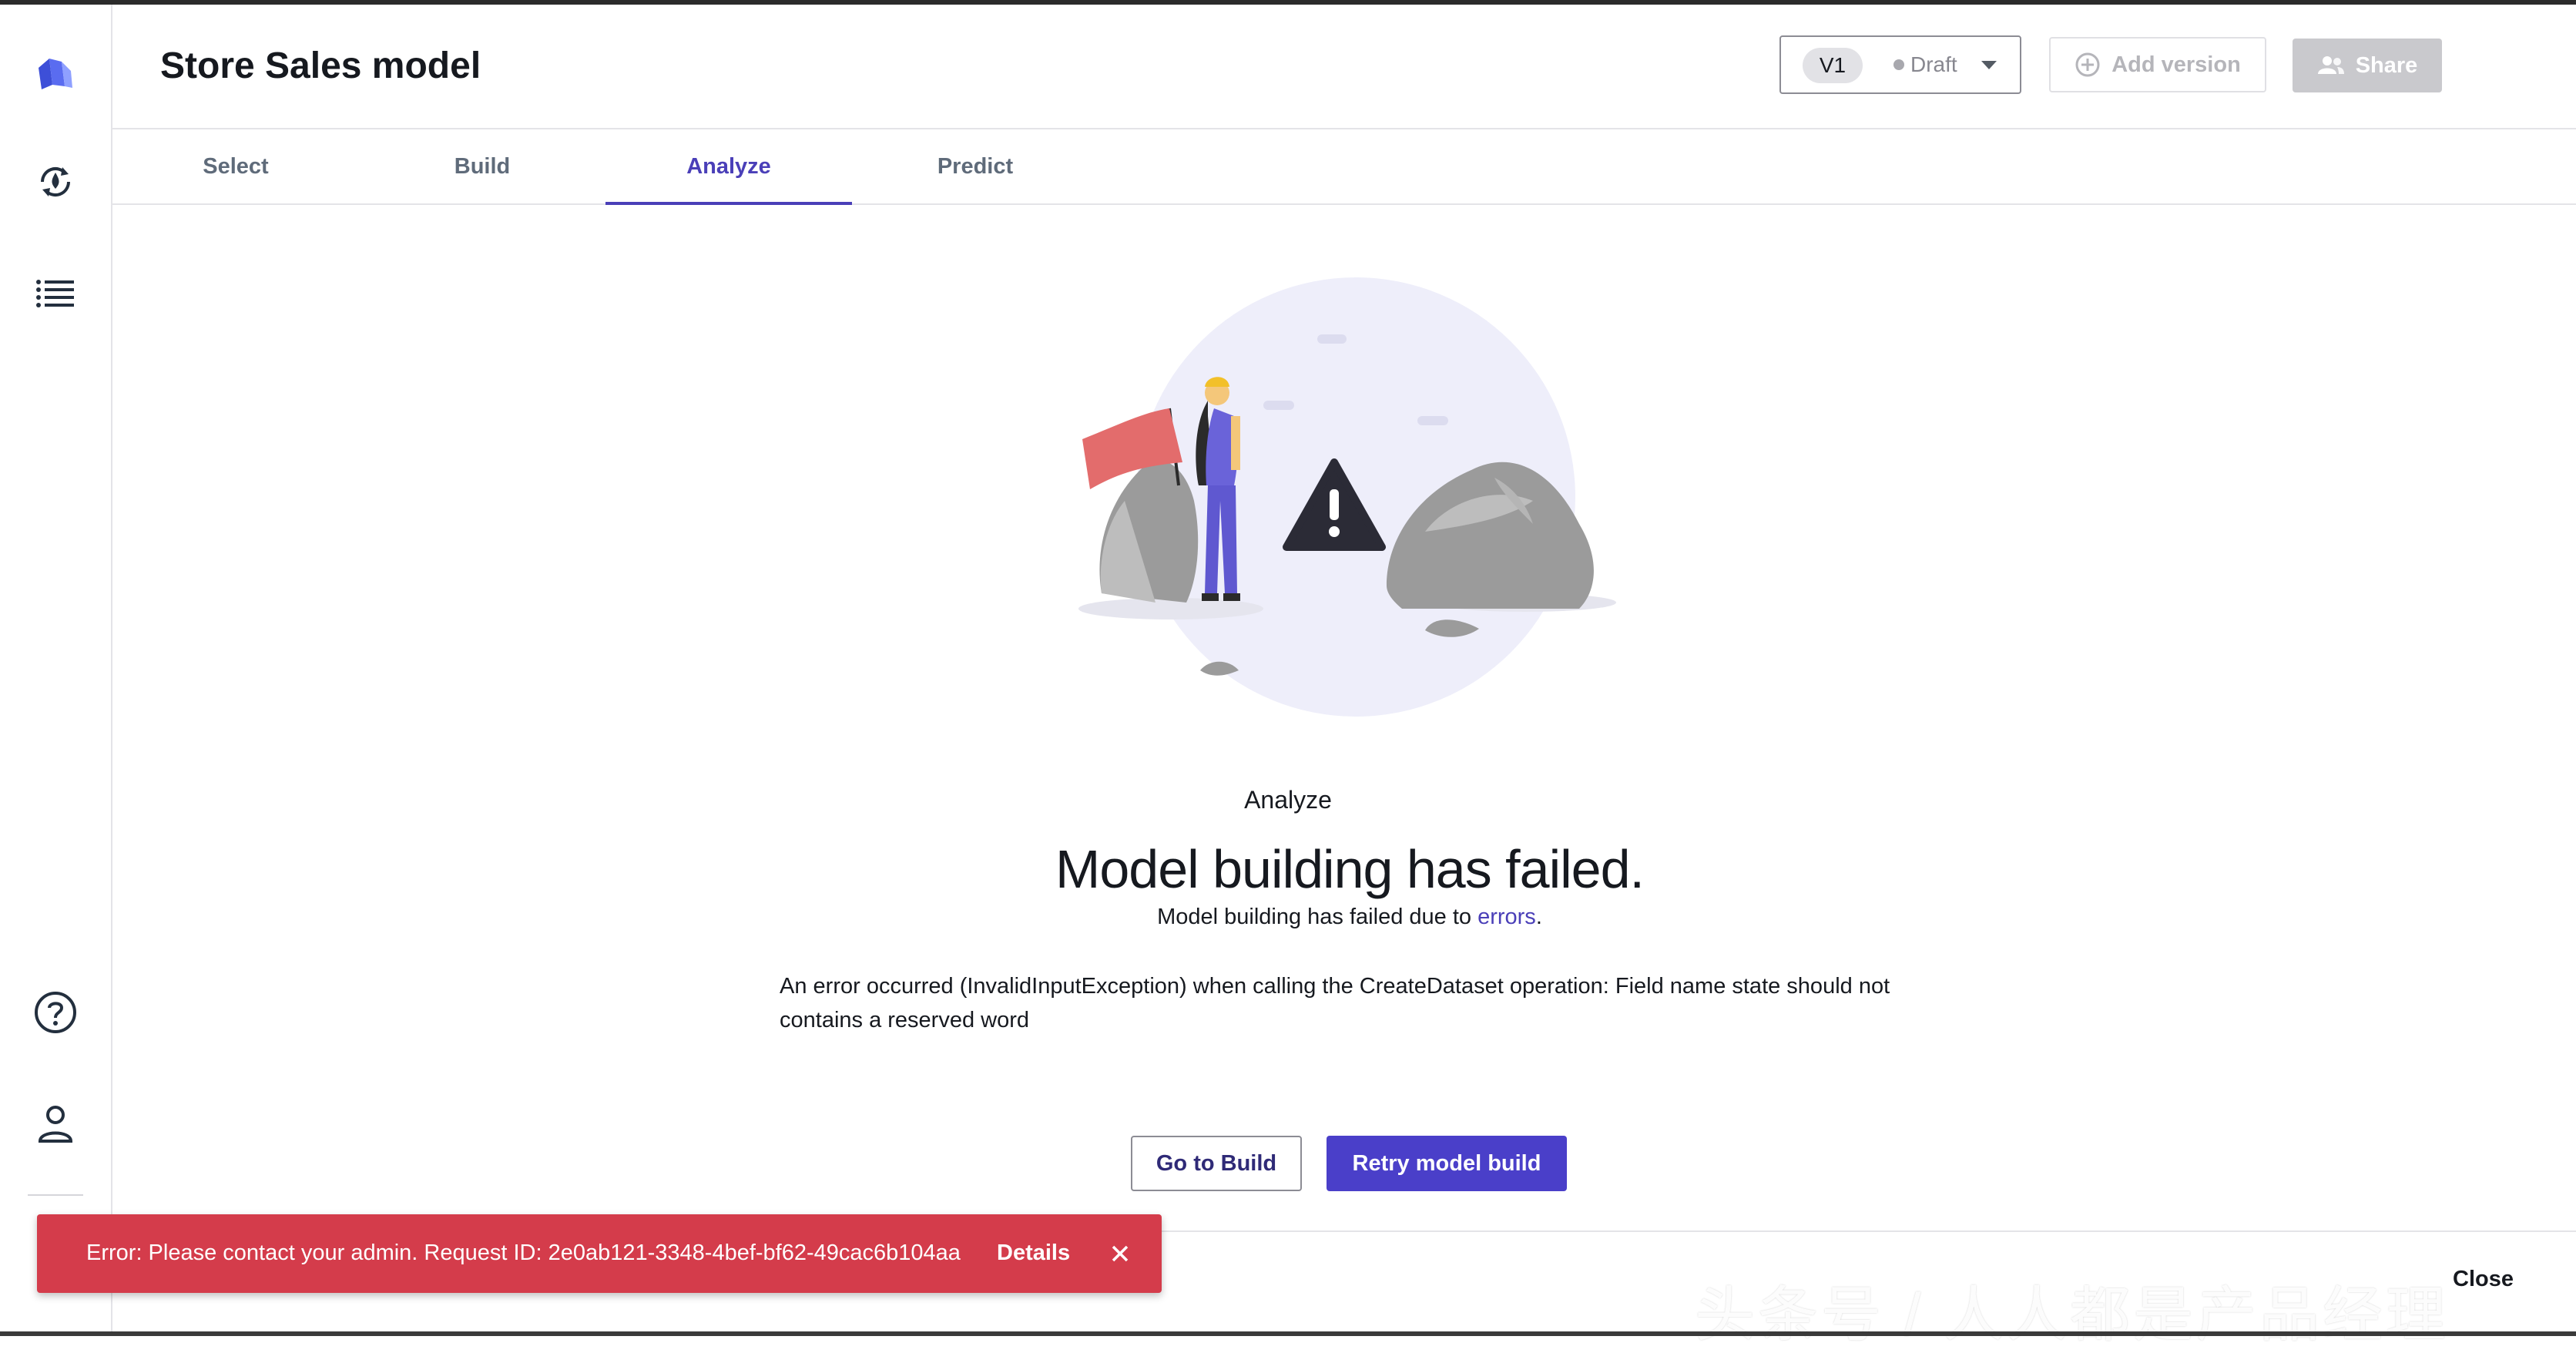 The width and height of the screenshot is (2576, 1353). I want to click on toast-details-button: Details, so click(1033, 1253).